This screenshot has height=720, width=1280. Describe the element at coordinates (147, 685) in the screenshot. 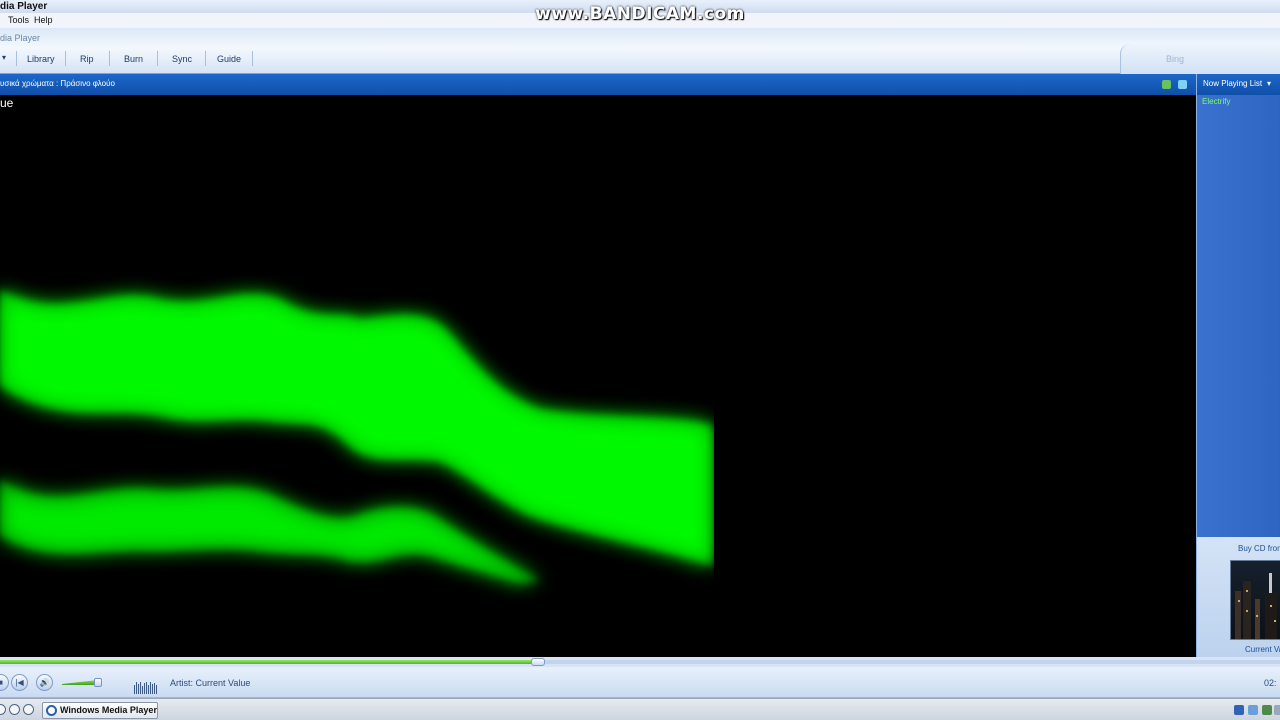

I see `mini-visualizer-icon` at that location.